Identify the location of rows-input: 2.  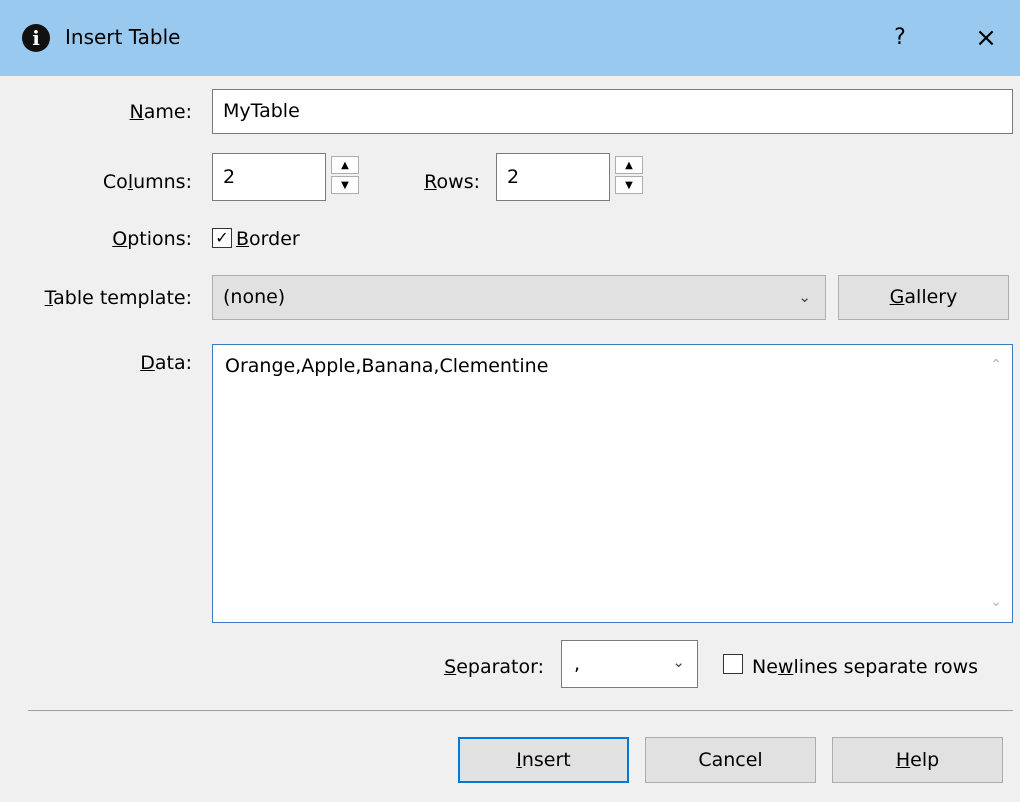
(553, 177).